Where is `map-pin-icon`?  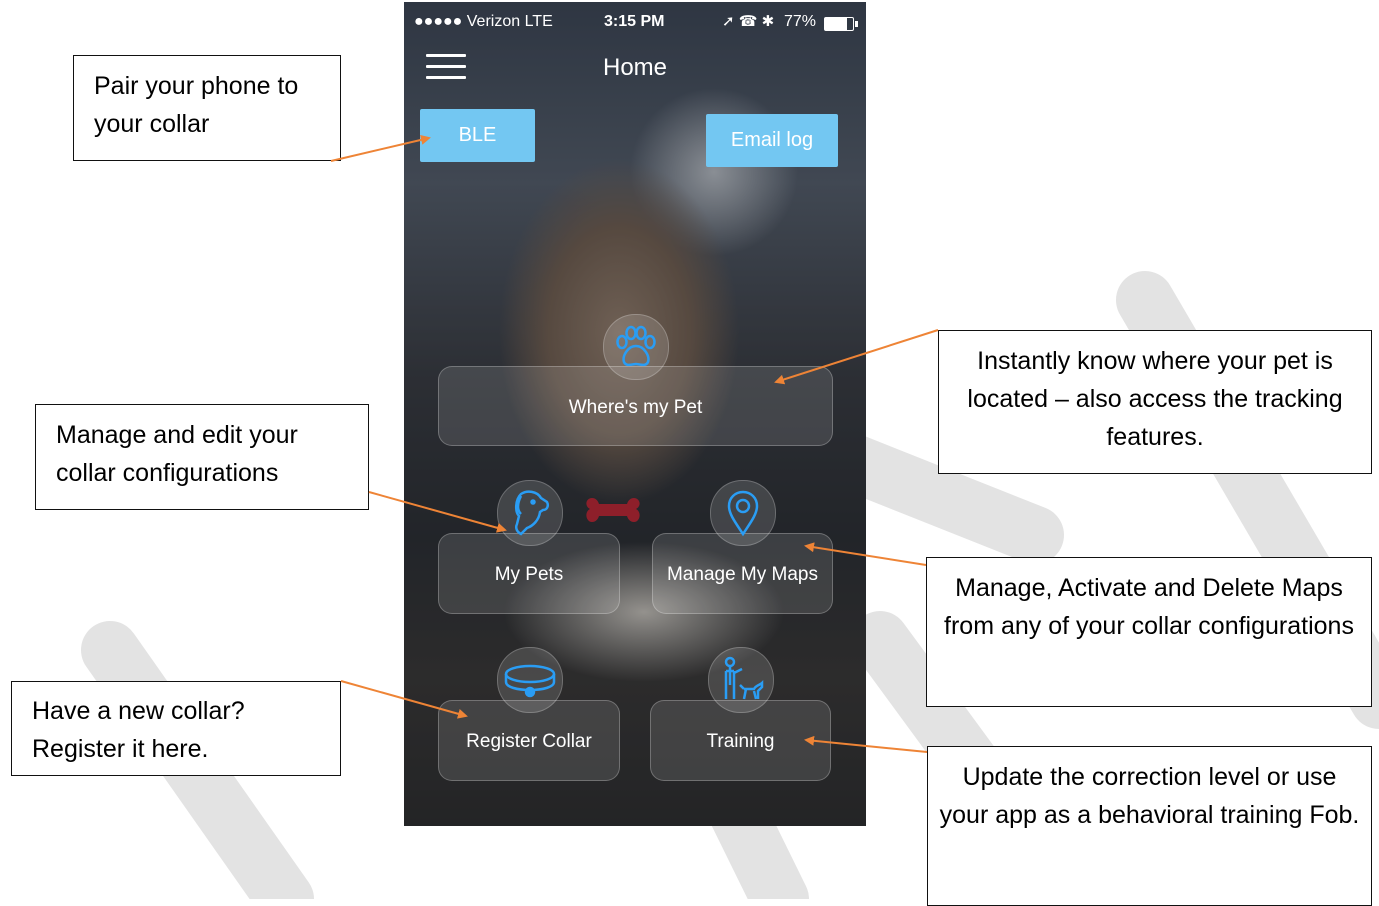 map-pin-icon is located at coordinates (743, 513).